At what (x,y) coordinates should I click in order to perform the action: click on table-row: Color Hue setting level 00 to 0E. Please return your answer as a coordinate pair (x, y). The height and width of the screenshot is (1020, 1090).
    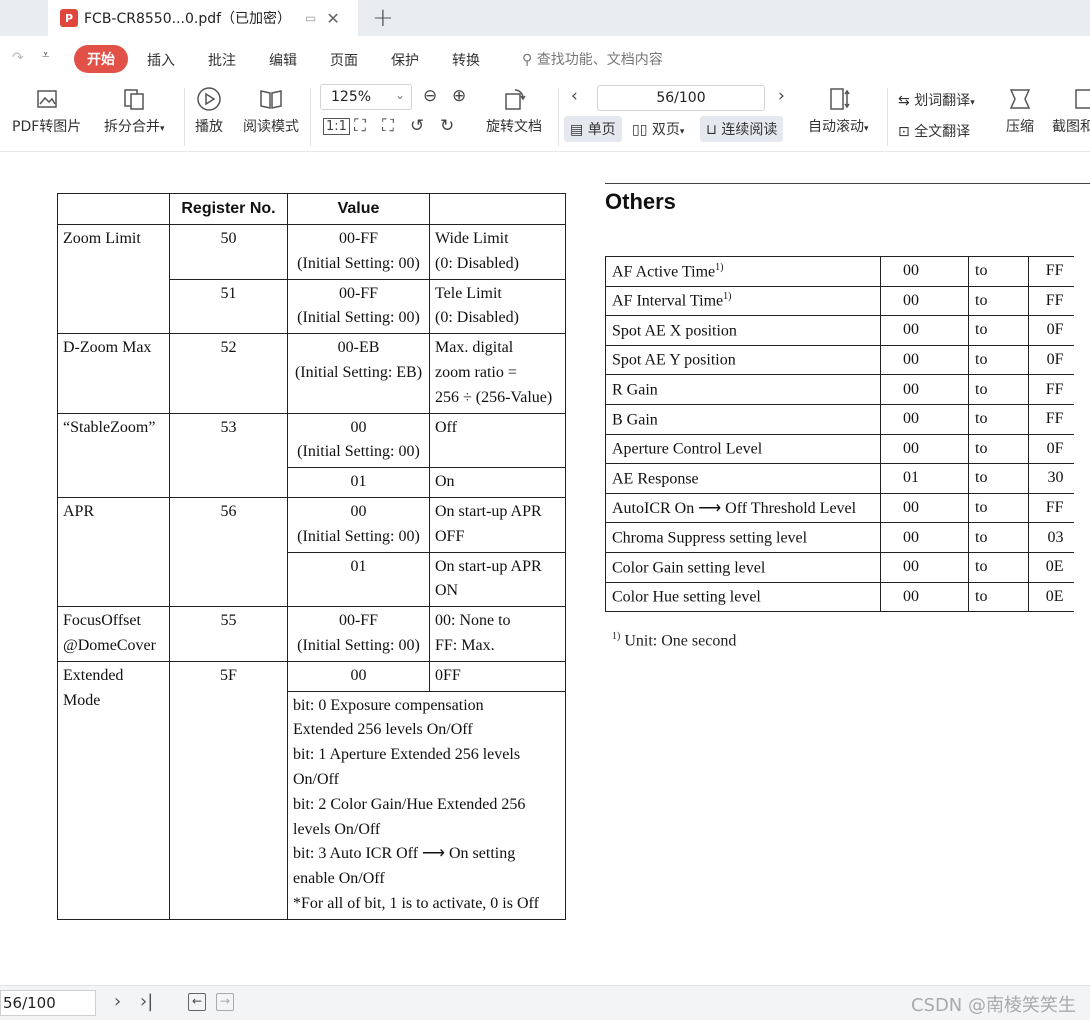
    Looking at the image, I should click on (839, 597).